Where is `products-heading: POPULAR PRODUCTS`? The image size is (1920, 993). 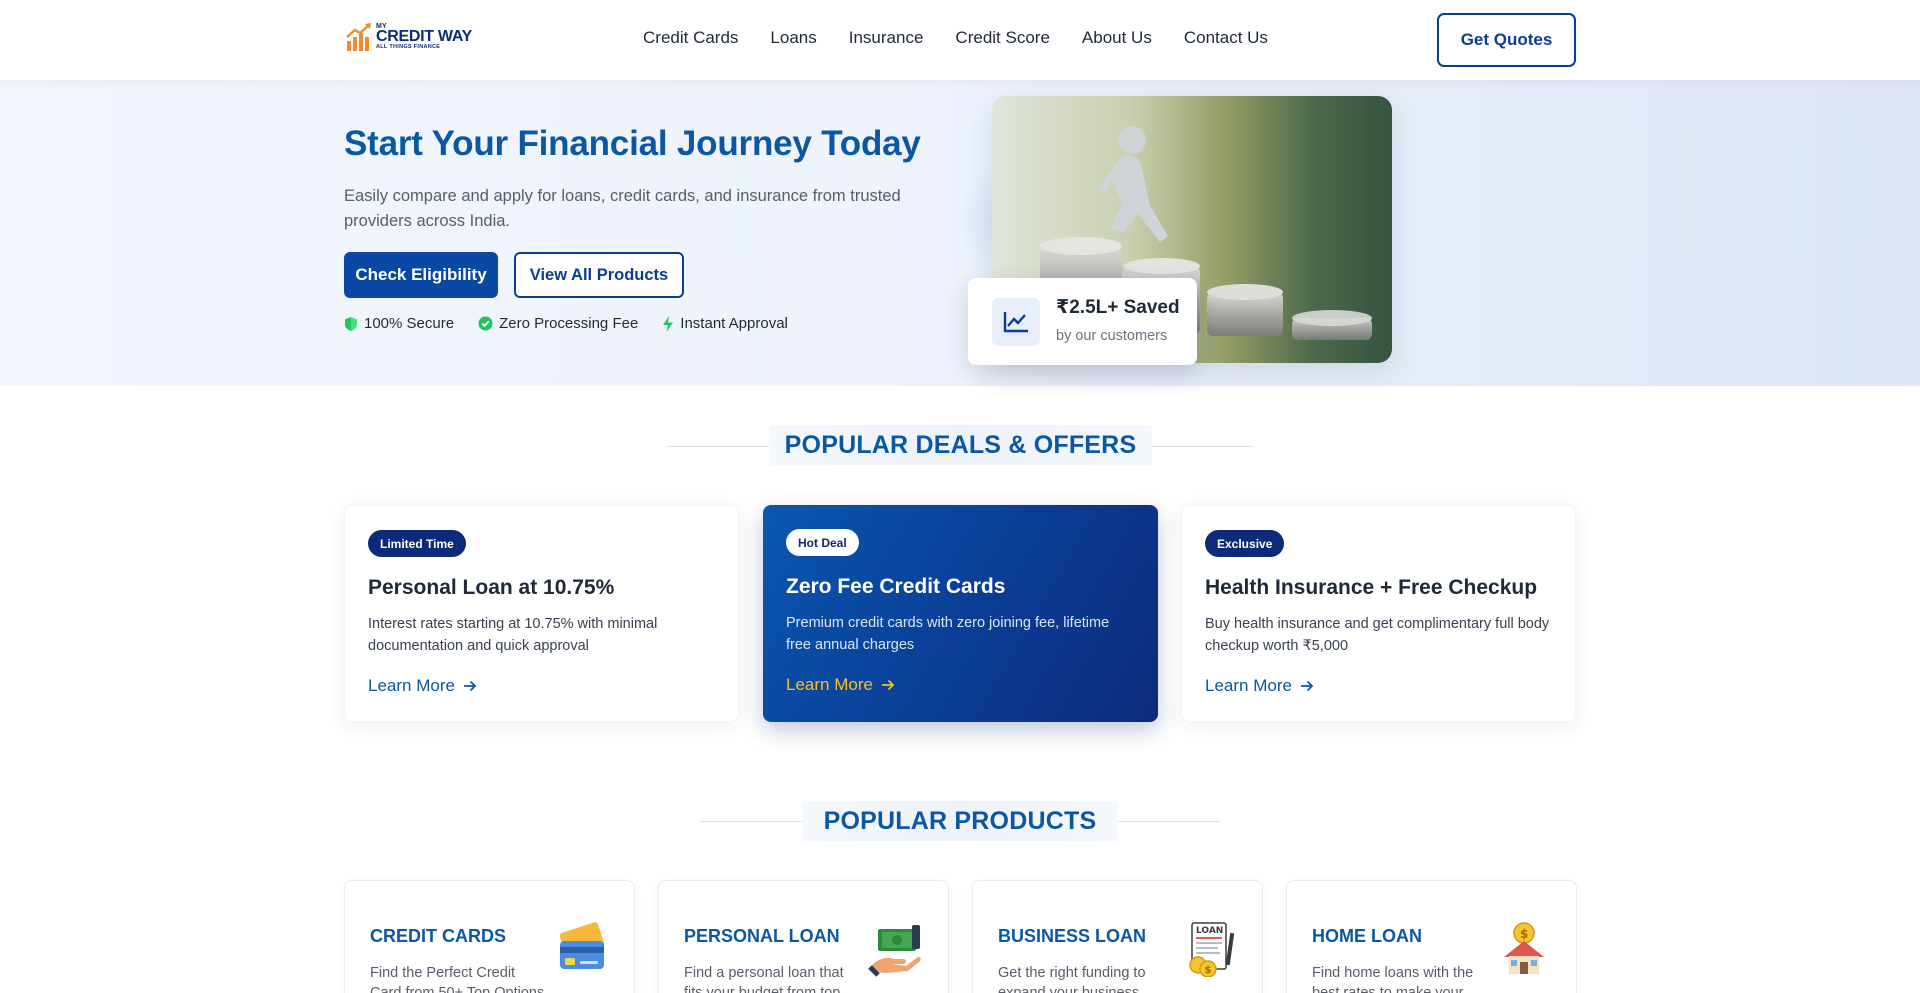
products-heading: POPULAR PRODUCTS is located at coordinates (960, 821).